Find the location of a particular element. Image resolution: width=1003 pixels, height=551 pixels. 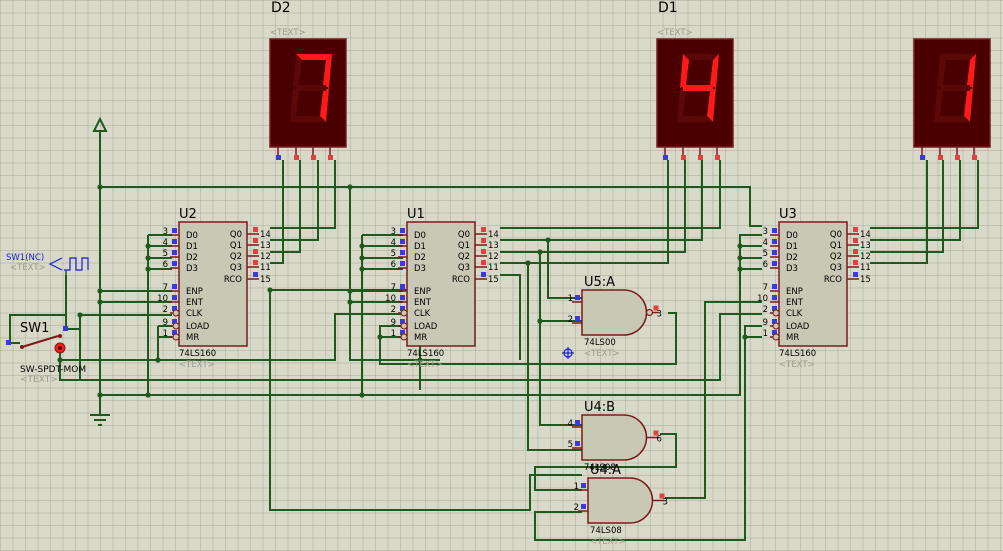

segment-a is located at coordinates (701, 57).